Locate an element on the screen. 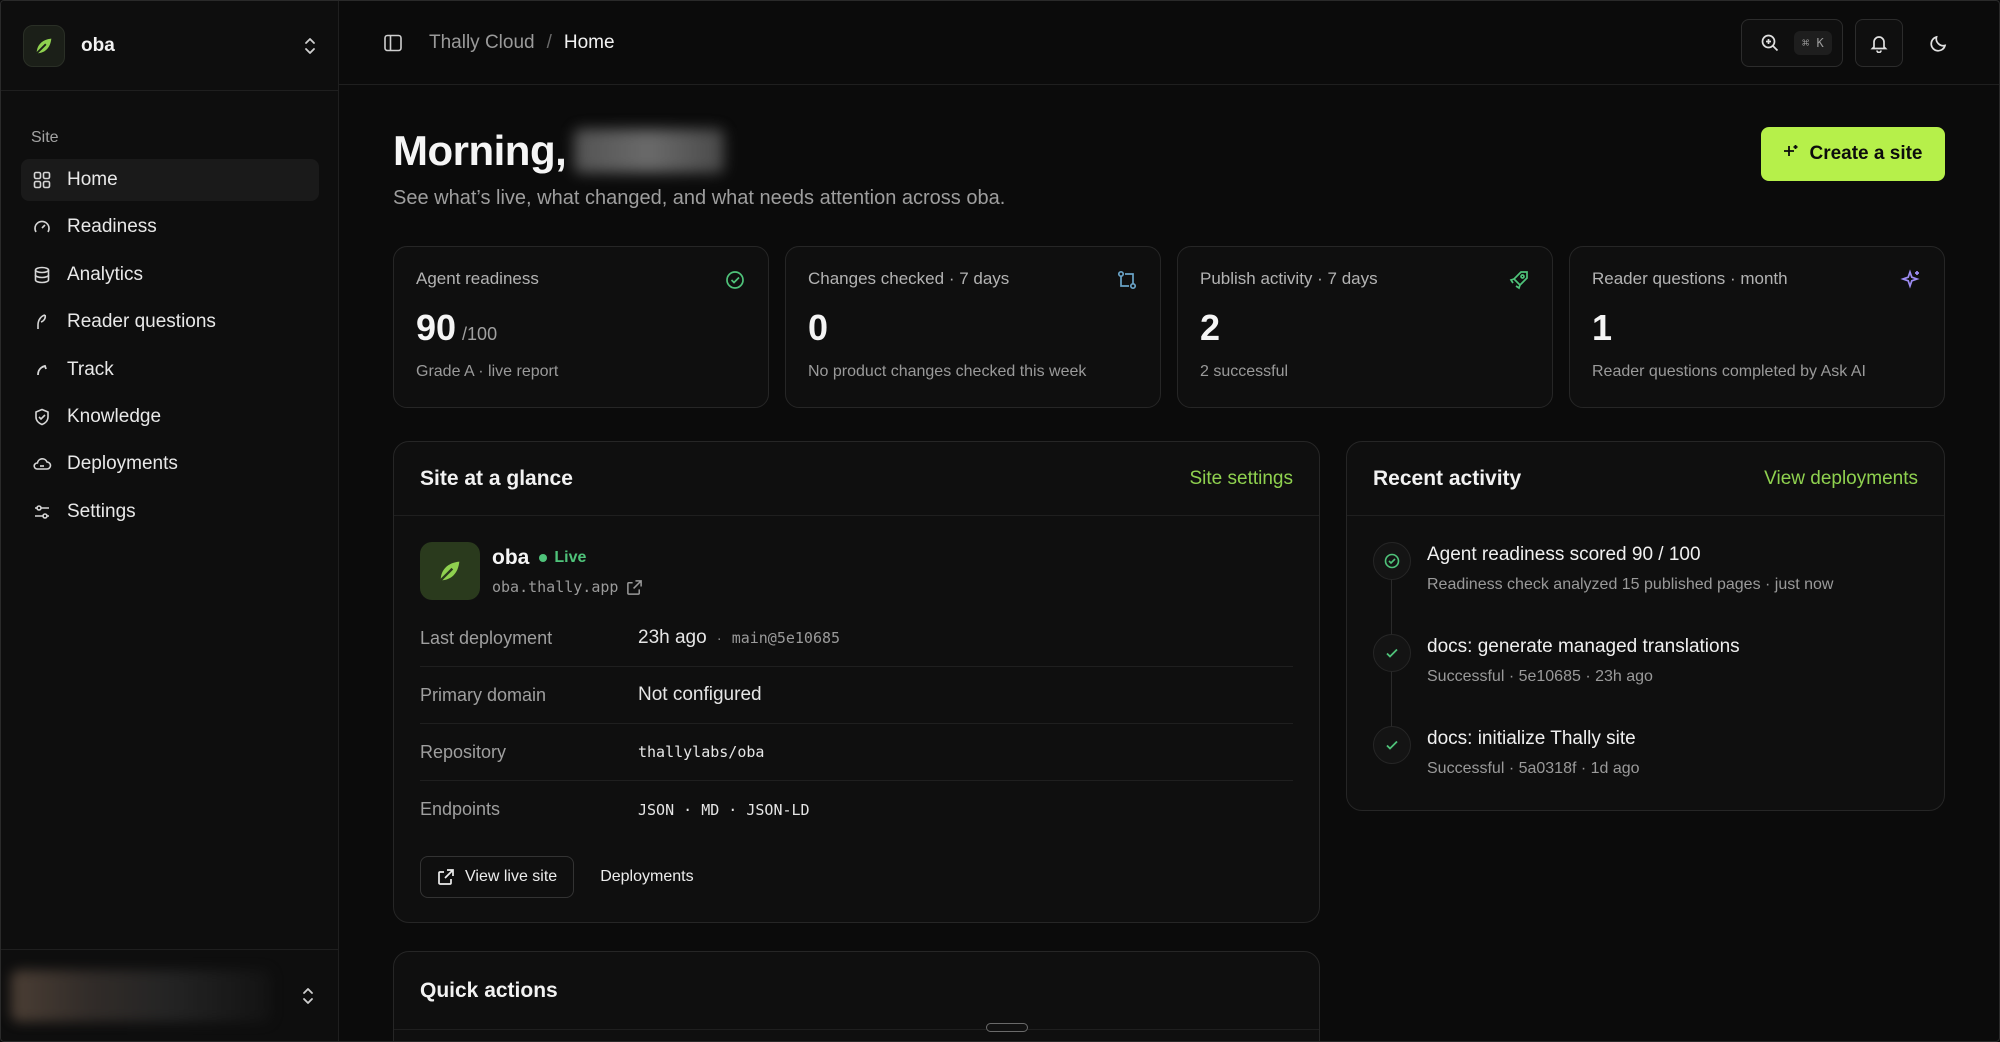 The height and width of the screenshot is (1042, 2000). redacted-username is located at coordinates (649, 151).